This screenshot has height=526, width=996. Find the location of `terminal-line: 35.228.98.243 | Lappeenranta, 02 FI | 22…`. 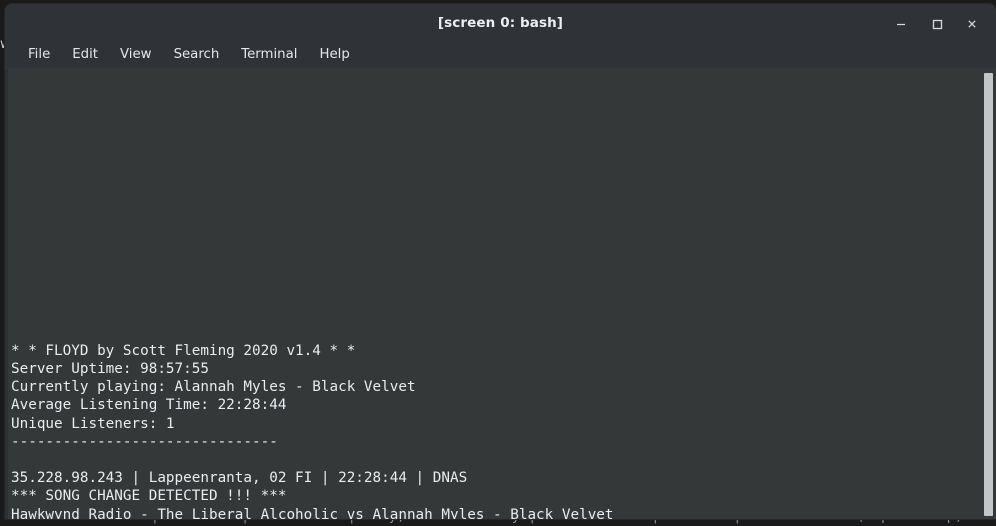

terminal-line: 35.228.98.243 | Lappeenranta, 02 FI | 22… is located at coordinates (239, 478).